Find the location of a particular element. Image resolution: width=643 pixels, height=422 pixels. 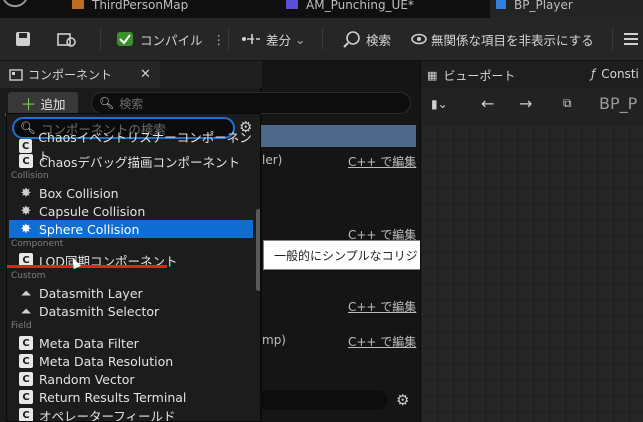

components-tab: コンポーネント is located at coordinates (80, 74).